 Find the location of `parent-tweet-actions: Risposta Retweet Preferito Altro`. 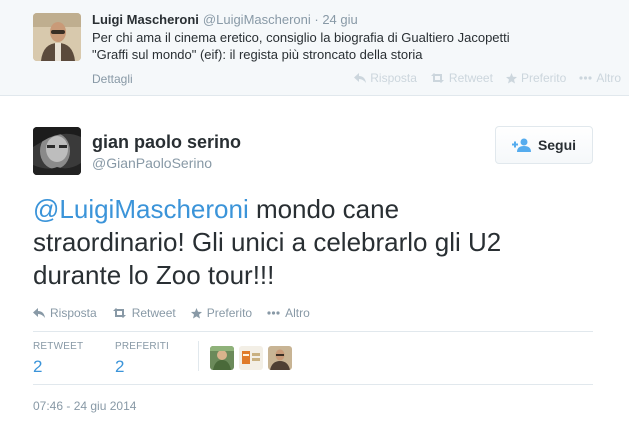

parent-tweet-actions: Risposta Retweet Preferito Altro is located at coordinates (481, 78).